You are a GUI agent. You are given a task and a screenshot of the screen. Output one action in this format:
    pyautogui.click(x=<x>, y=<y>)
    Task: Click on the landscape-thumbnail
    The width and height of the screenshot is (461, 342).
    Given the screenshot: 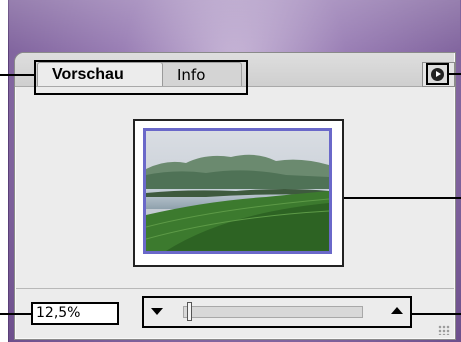 What is the action you would take?
    pyautogui.click(x=237, y=191)
    